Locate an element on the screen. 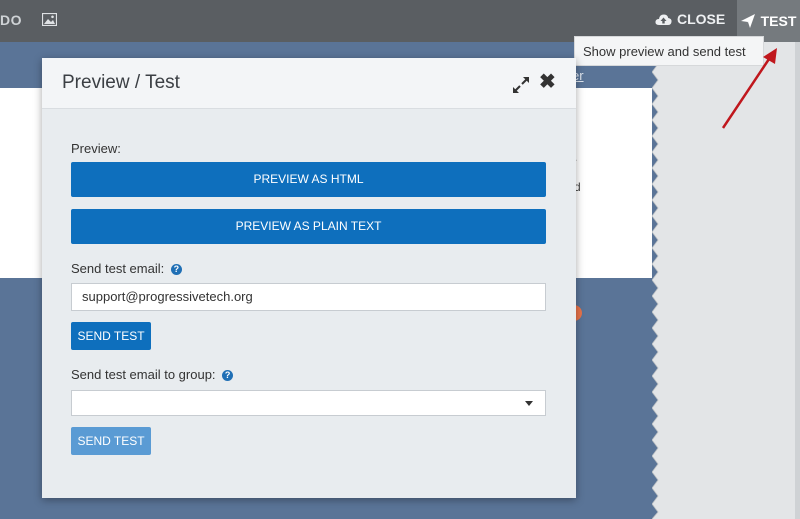 The height and width of the screenshot is (519, 800). test-label: TEST is located at coordinates (778, 21).